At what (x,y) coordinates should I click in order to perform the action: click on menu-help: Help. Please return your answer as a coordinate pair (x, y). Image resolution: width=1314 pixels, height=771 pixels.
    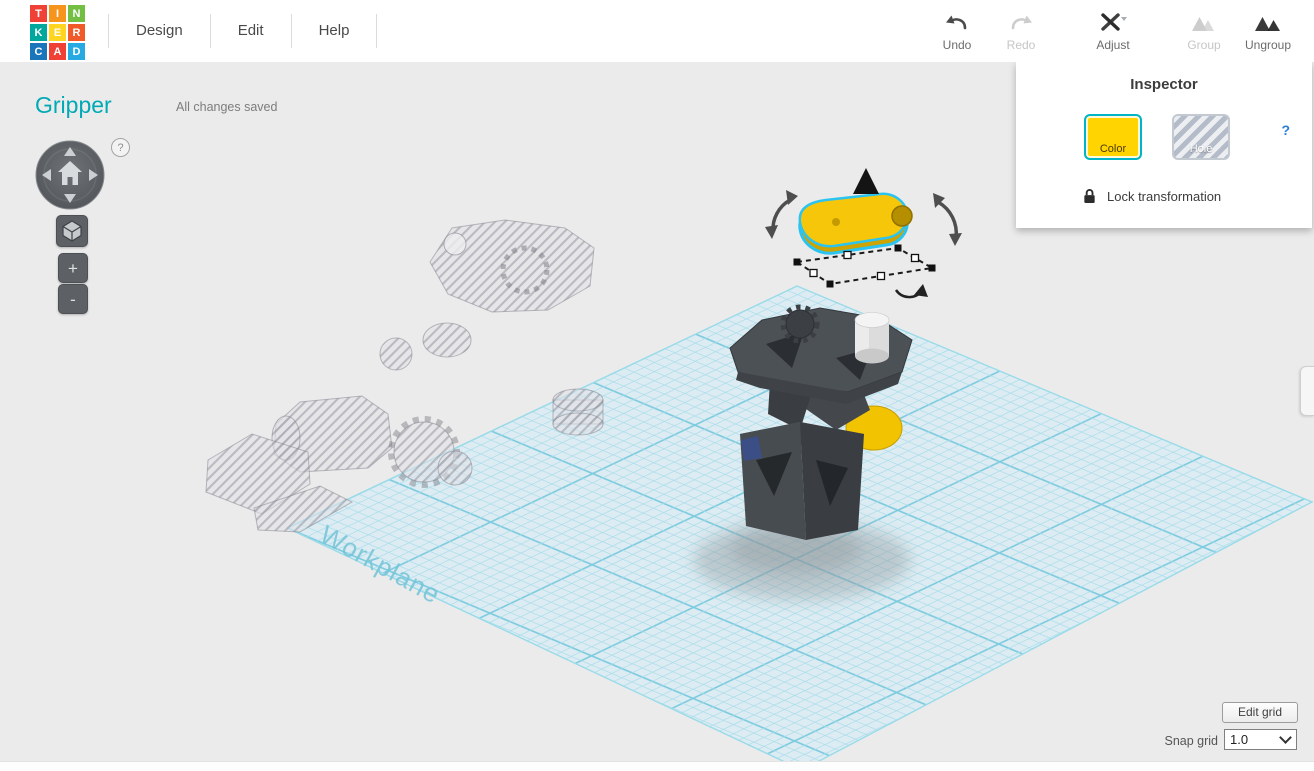
    Looking at the image, I should click on (335, 31).